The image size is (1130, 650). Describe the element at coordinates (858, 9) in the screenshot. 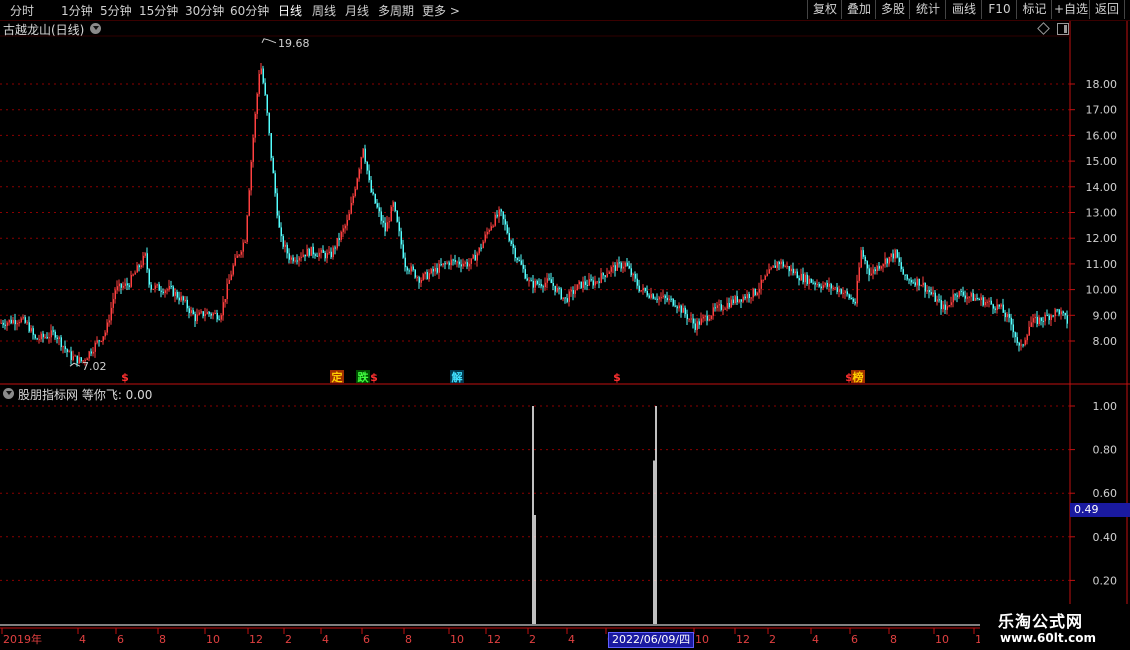

I see `overlay-button: 叠加` at that location.